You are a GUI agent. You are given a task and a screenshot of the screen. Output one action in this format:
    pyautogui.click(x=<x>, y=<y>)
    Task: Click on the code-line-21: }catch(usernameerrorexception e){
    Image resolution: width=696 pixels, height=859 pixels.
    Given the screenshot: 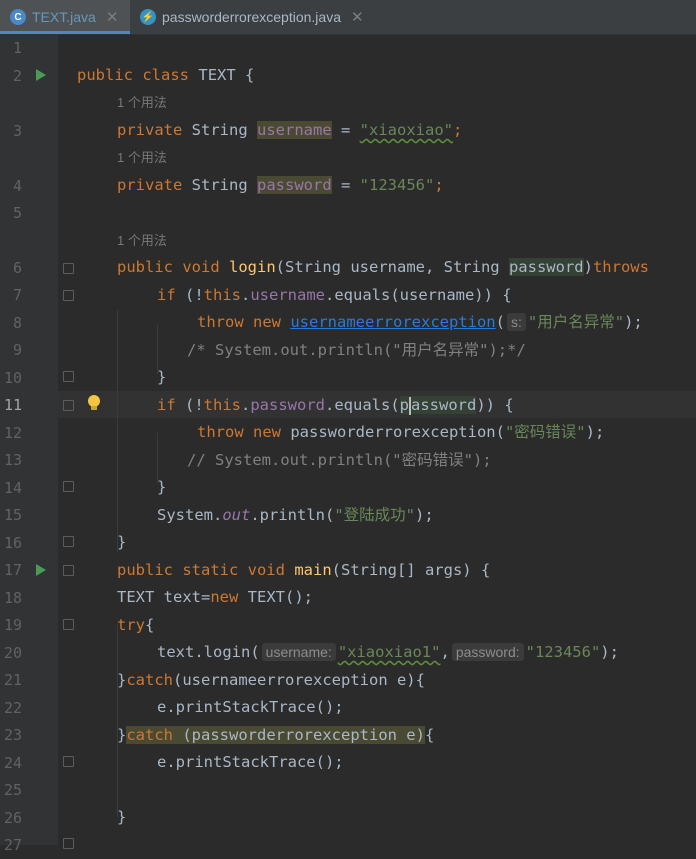 What is the action you would take?
    pyautogui.click(x=271, y=680)
    